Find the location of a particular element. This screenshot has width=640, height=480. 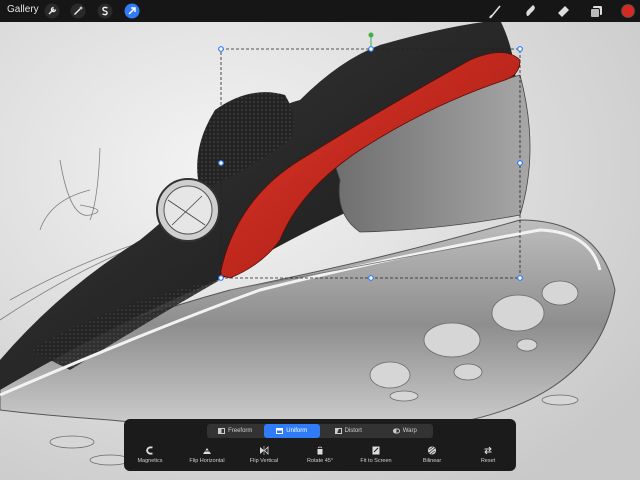

action-label: Fit to Screen is located at coordinates (376, 461).